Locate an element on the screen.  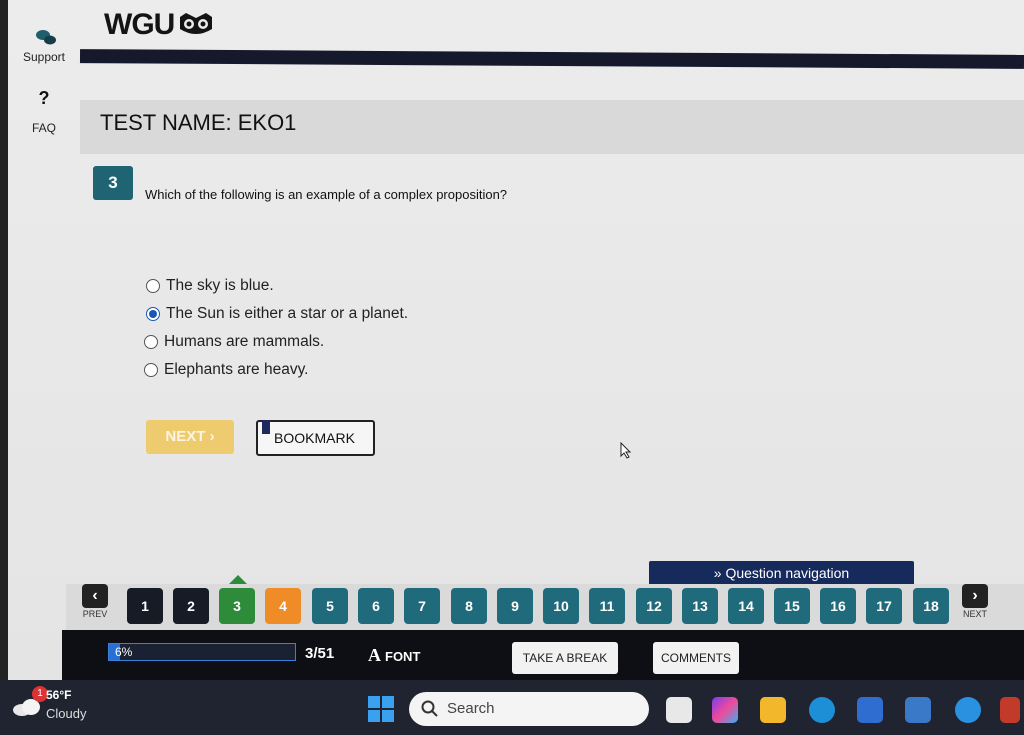
test-name: TEST NAME: EKO1 is located at coordinates (198, 122).